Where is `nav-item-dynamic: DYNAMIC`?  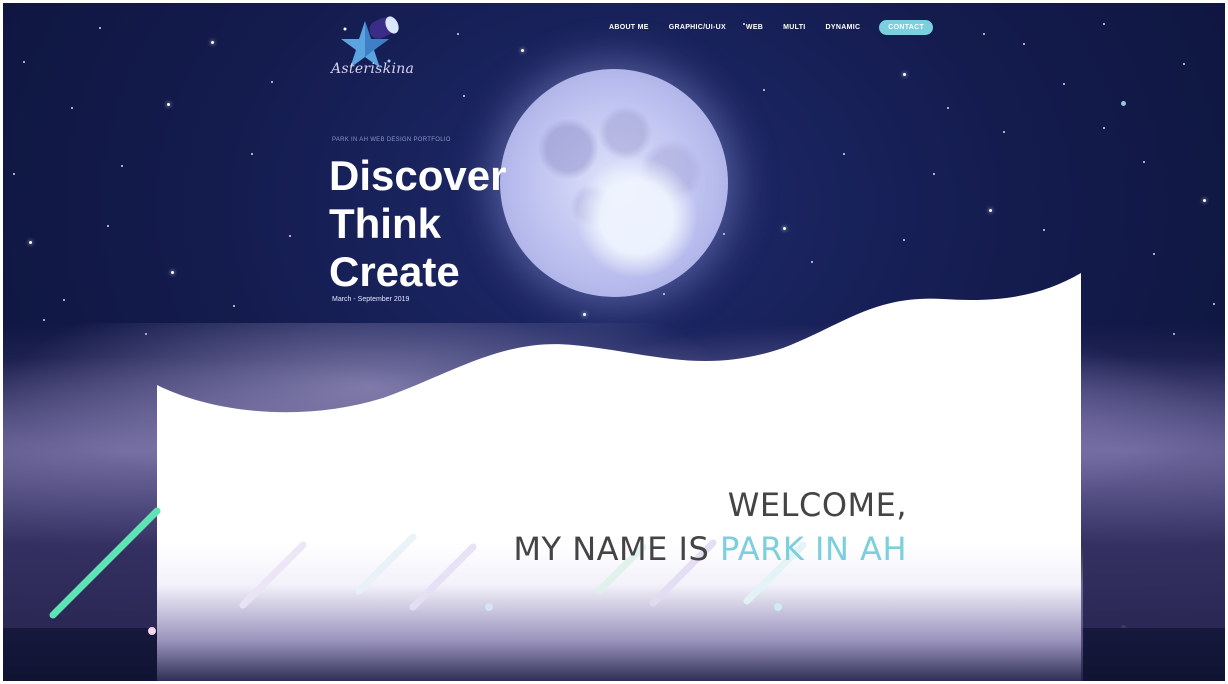
nav-item-dynamic: DYNAMIC is located at coordinates (843, 27).